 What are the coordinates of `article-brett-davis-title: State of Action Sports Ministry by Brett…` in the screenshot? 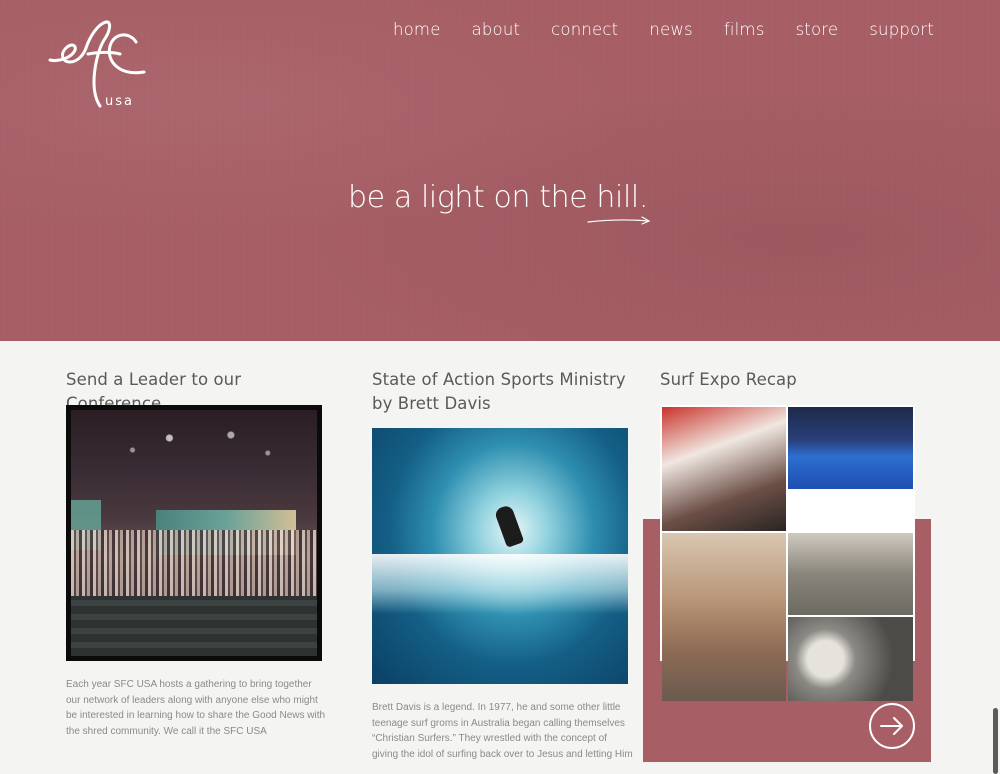 It's located at (503, 392).